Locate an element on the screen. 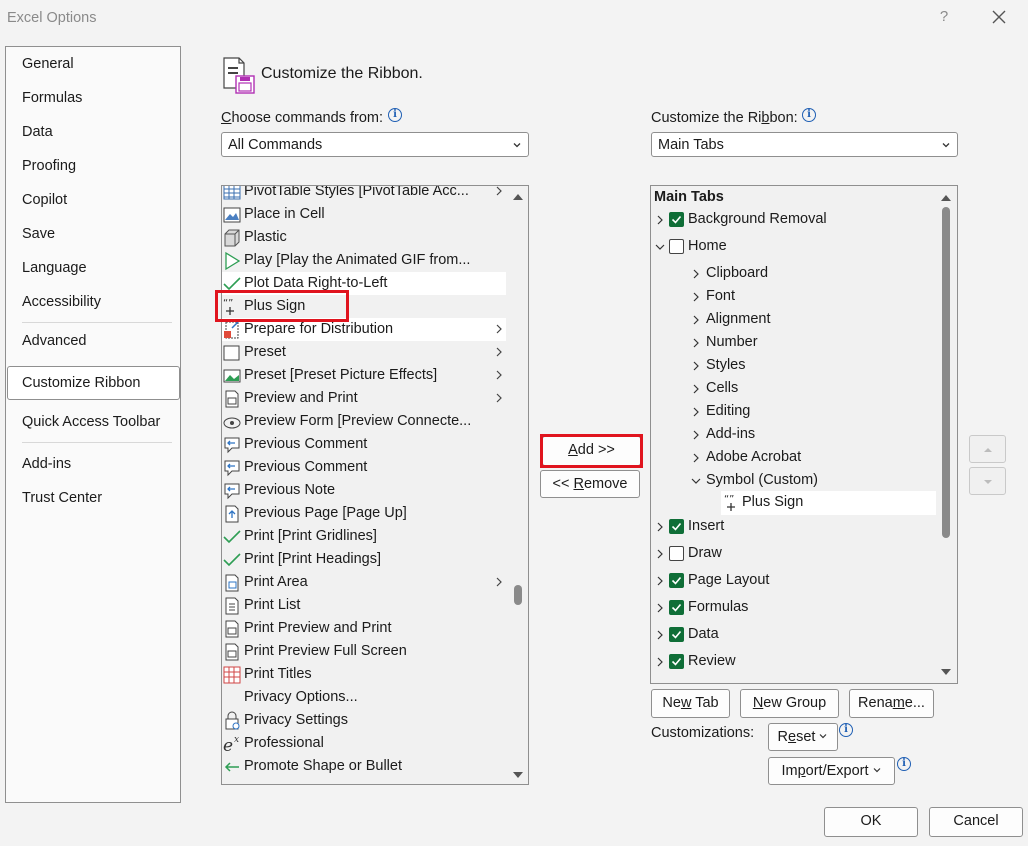  ribbon-group-node: Alignment is located at coordinates (793, 320).